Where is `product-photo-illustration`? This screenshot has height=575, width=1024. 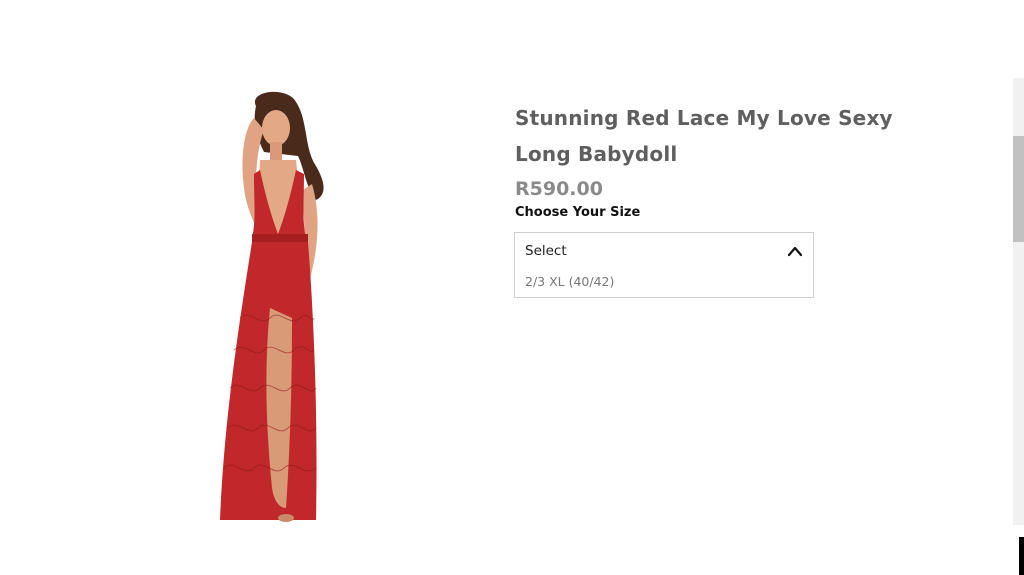 product-photo-illustration is located at coordinates (272, 306).